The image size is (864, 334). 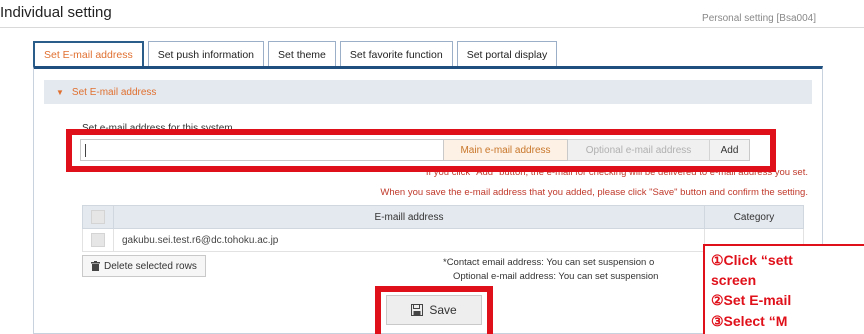 What do you see at coordinates (507, 54) in the screenshot?
I see `tab-set-portal-display: Set portal display` at bounding box center [507, 54].